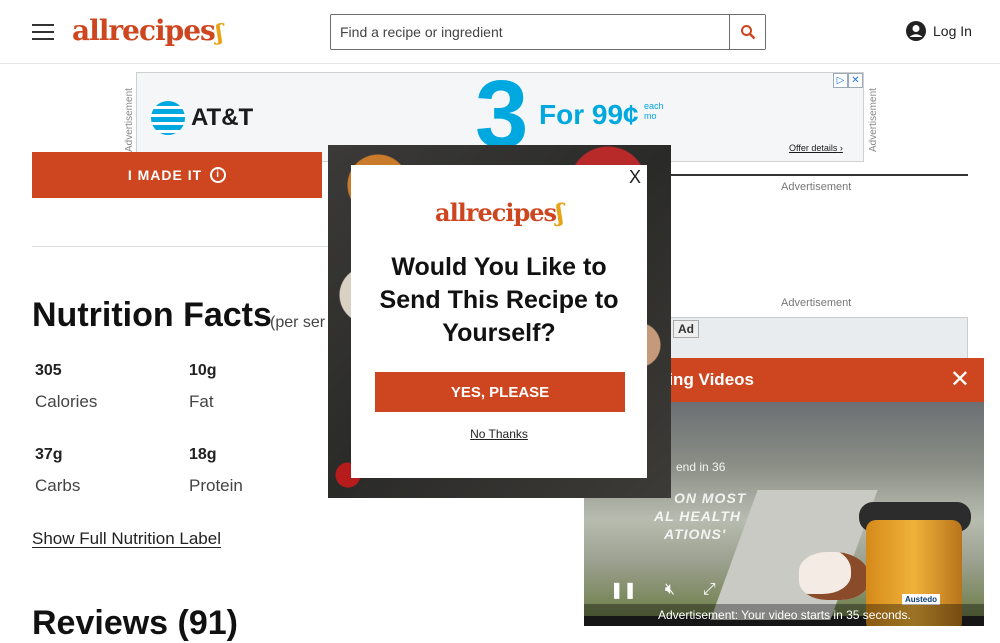  I want to click on video-countdown-text: end in 36, so click(701, 467).